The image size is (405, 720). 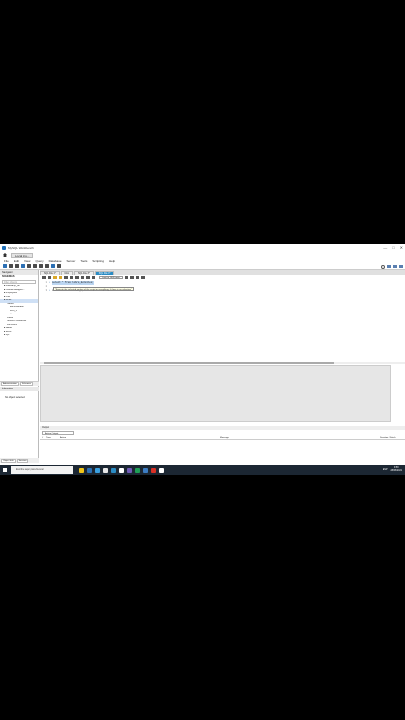 I want to click on clock: 9:58 28/06/2021, so click(x=397, y=470).